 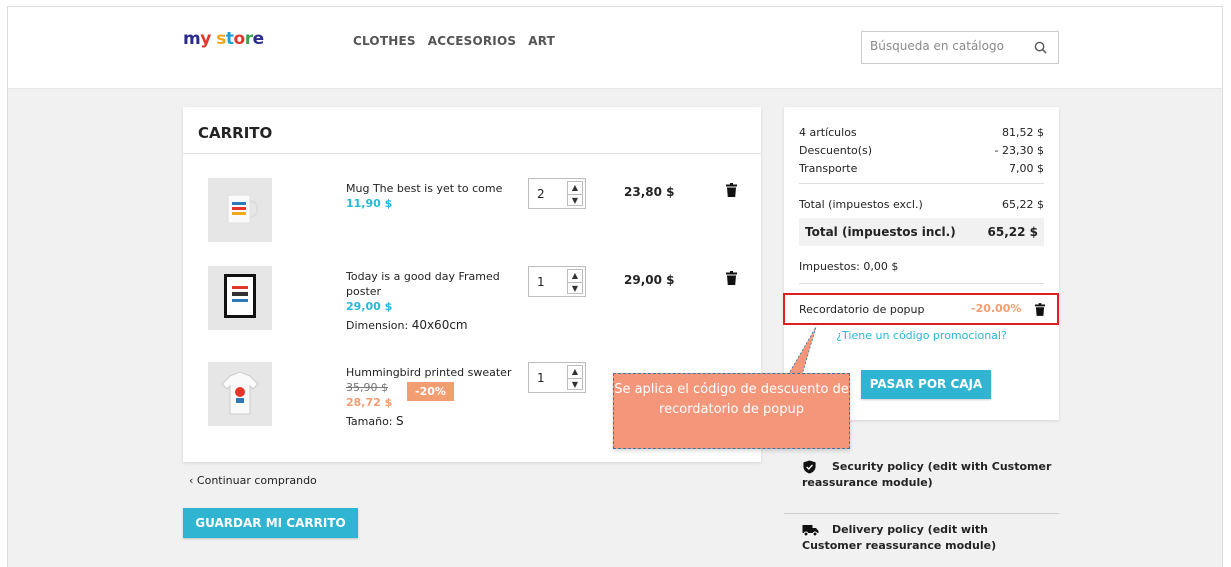 I want to click on product-price: 11,90 $, so click(x=369, y=203).